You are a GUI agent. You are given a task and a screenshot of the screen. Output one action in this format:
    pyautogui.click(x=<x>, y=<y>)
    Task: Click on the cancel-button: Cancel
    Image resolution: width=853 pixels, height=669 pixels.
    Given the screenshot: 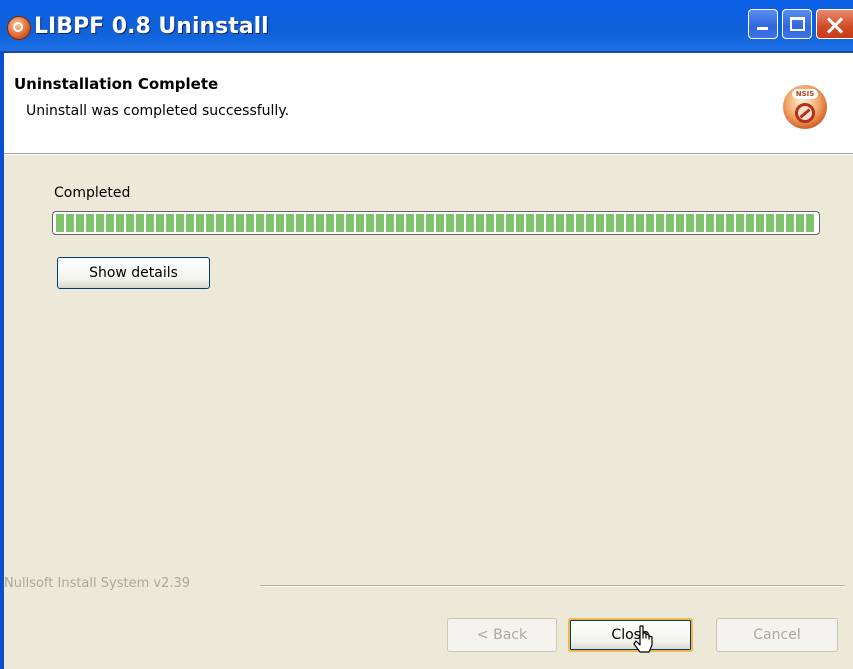 What is the action you would take?
    pyautogui.click(x=777, y=635)
    